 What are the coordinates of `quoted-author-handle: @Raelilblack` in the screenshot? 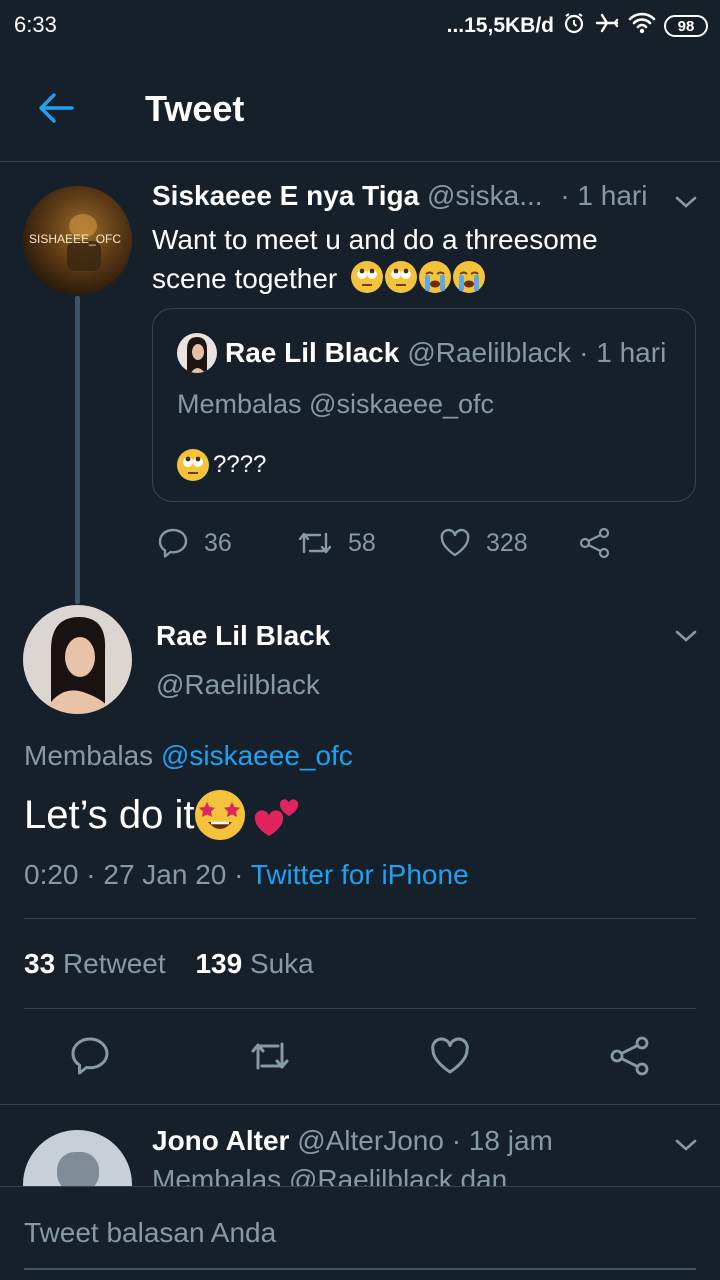 It's located at (489, 352).